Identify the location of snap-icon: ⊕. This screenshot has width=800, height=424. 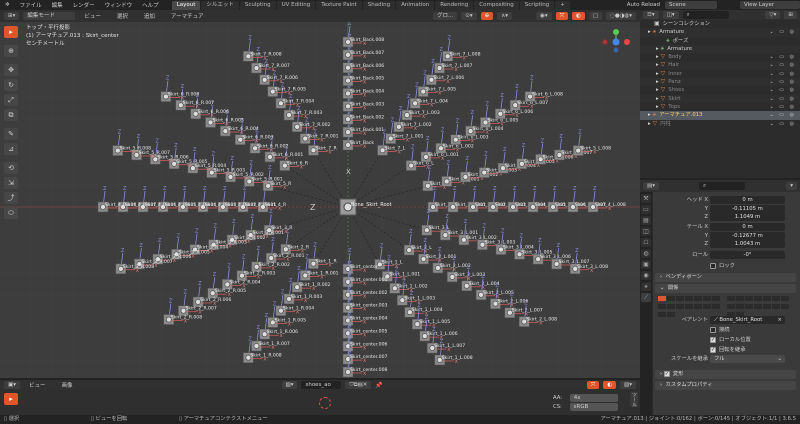
(487, 16).